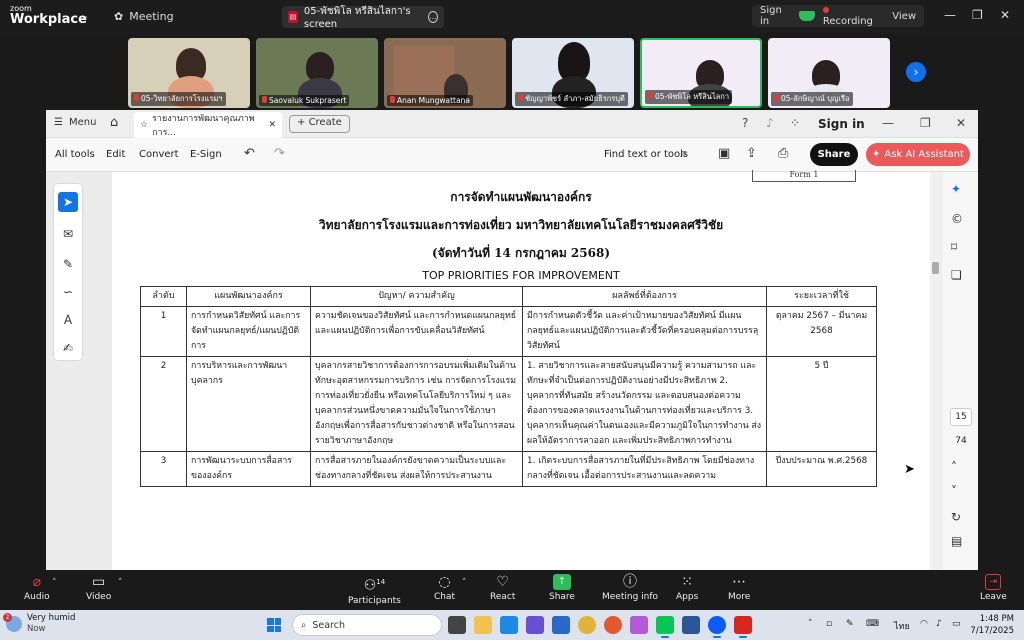 This screenshot has height=640, width=1024. Describe the element at coordinates (902, 626) in the screenshot. I see `language-indicator: ไทย` at that location.